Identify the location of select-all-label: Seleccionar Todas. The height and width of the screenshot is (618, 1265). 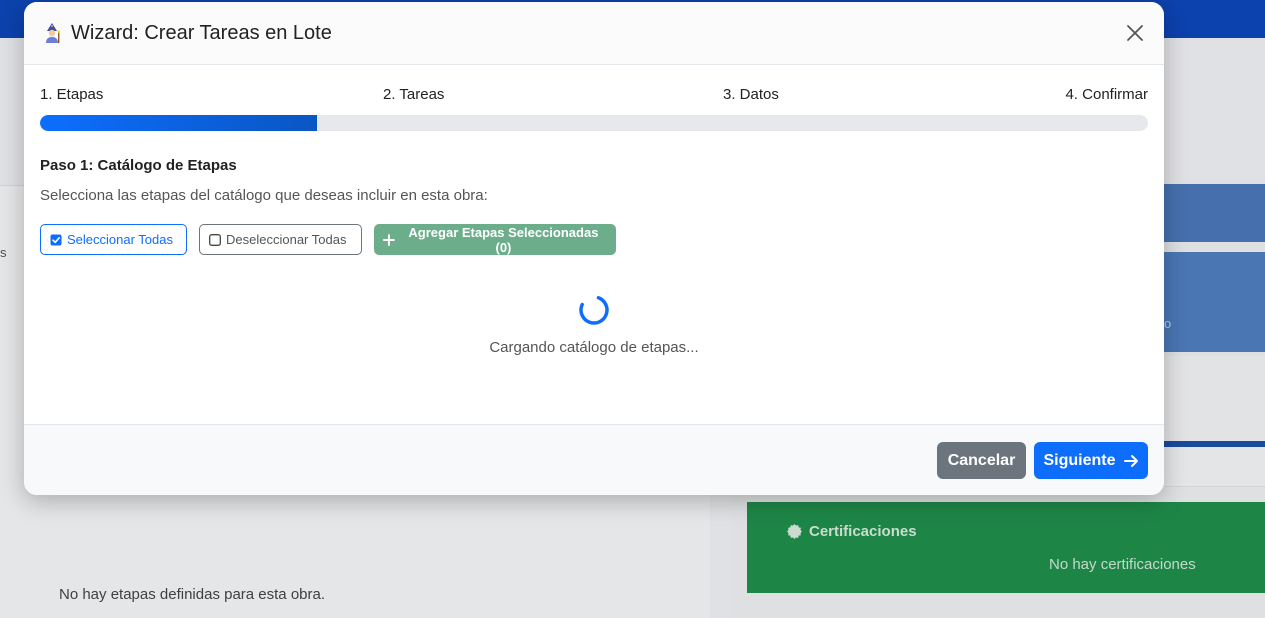
(120, 239).